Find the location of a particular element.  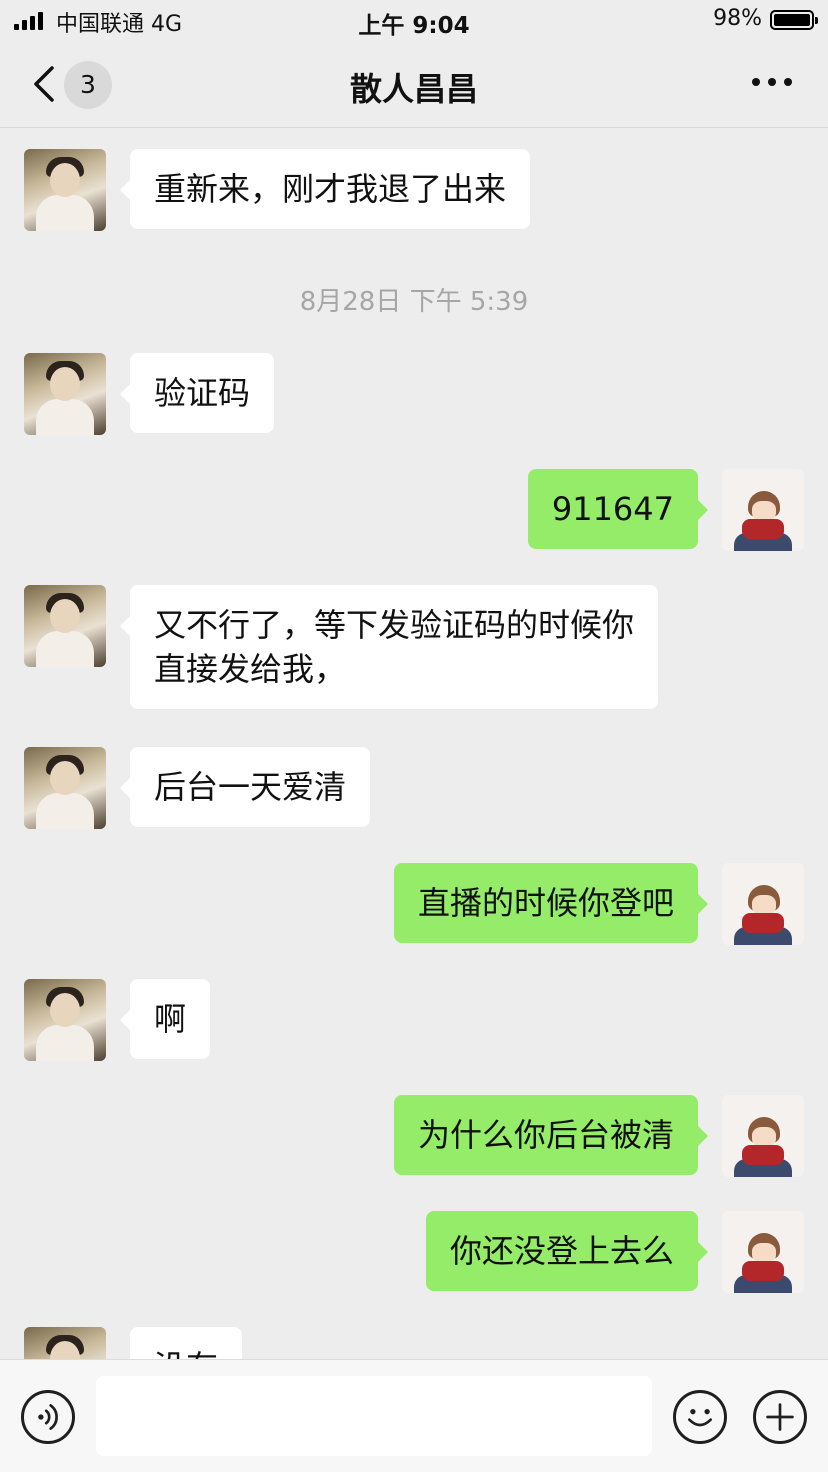

message-input is located at coordinates (374, 1416).